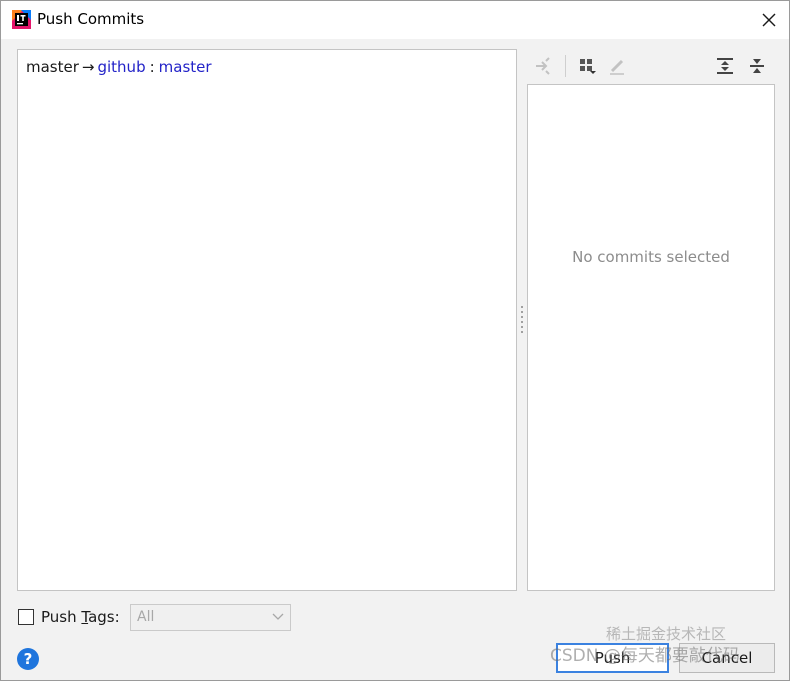  I want to click on remote-branch-link: master, so click(185, 67).